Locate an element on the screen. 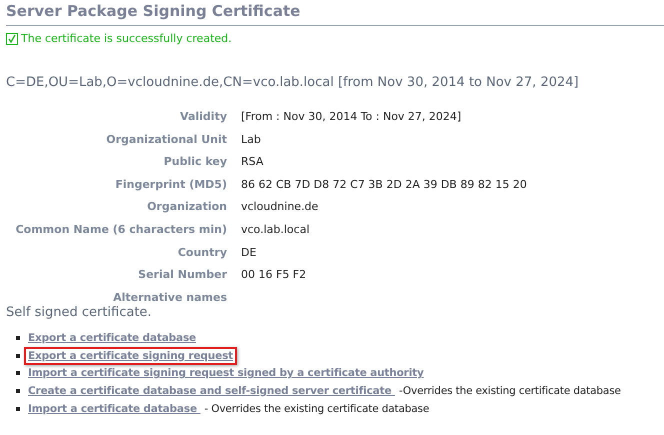  note-text: Self signed certificate. is located at coordinates (79, 312).